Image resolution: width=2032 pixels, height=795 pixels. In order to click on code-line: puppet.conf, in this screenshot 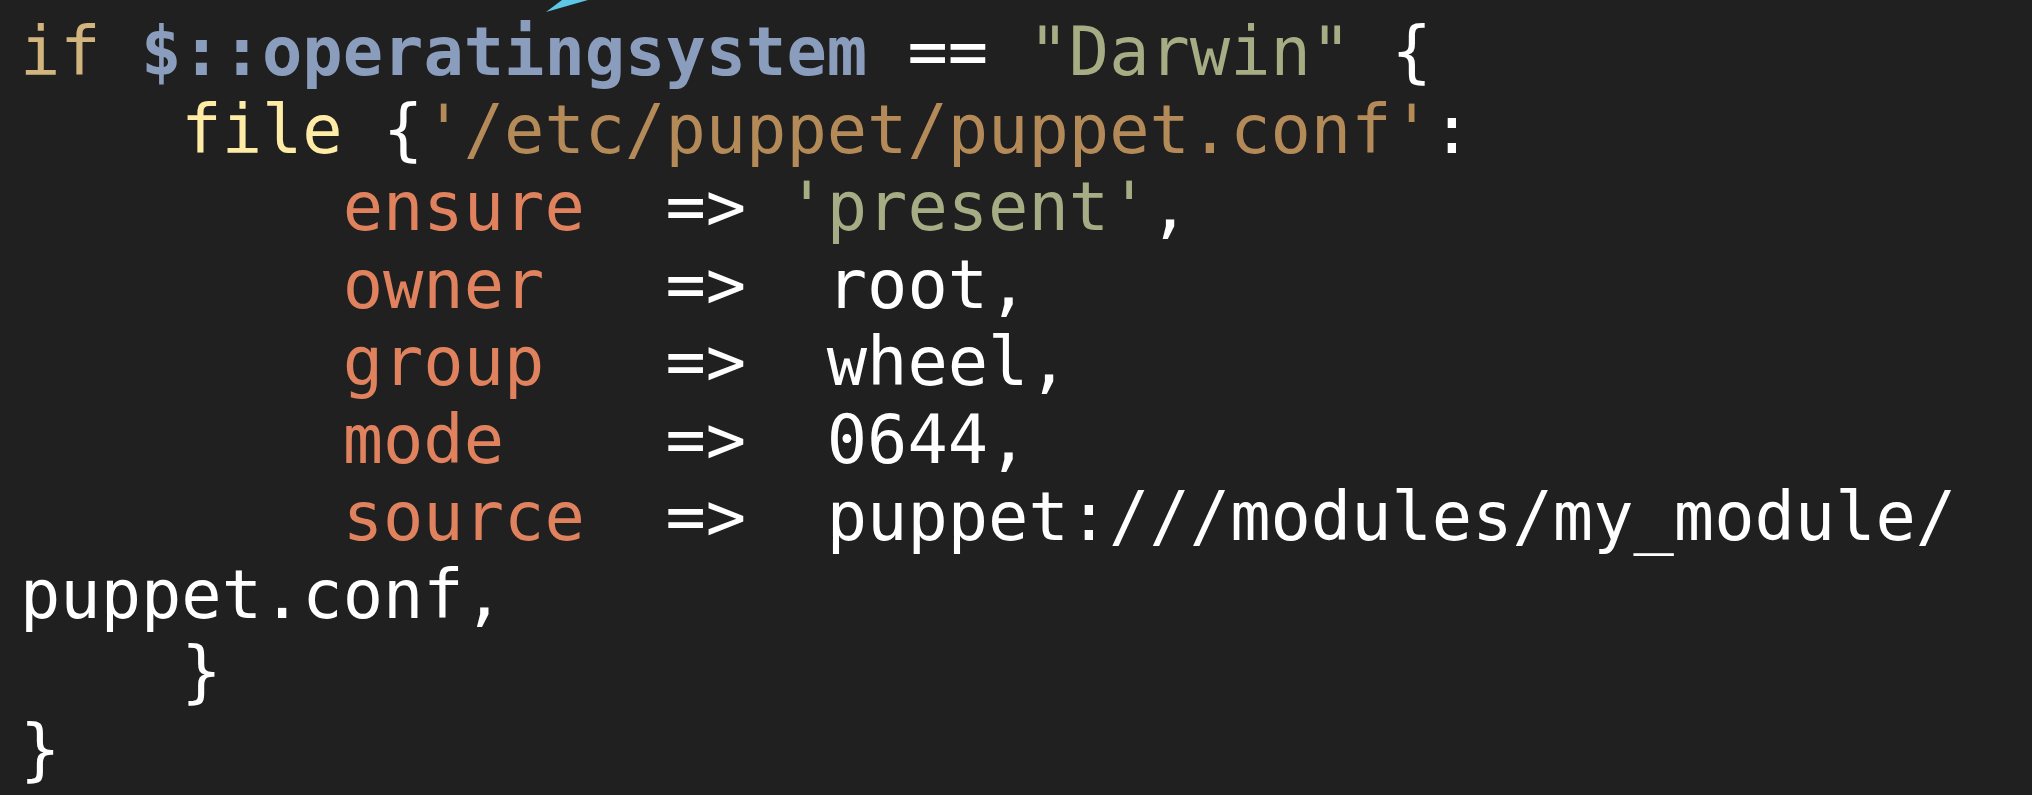, I will do `click(262, 595)`.